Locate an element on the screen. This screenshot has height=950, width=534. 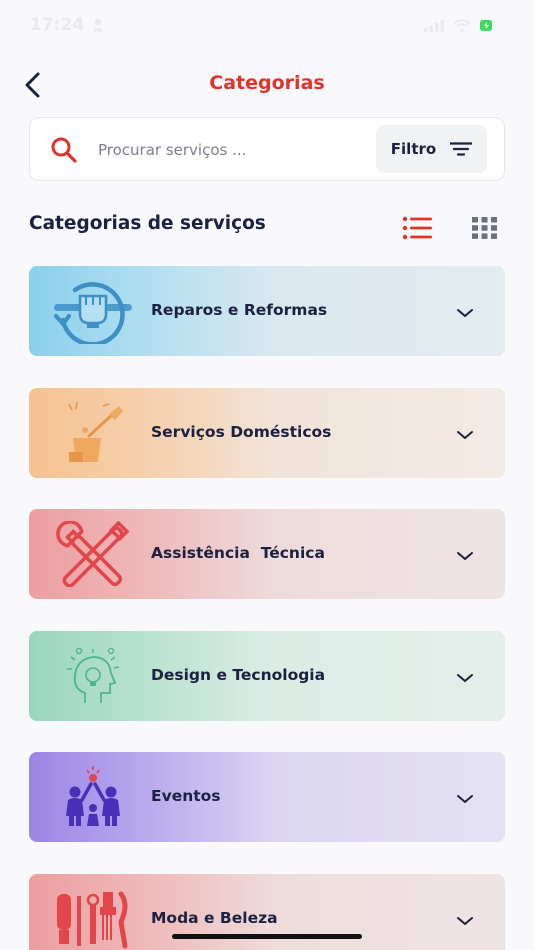
filter-icon is located at coordinates (461, 149).